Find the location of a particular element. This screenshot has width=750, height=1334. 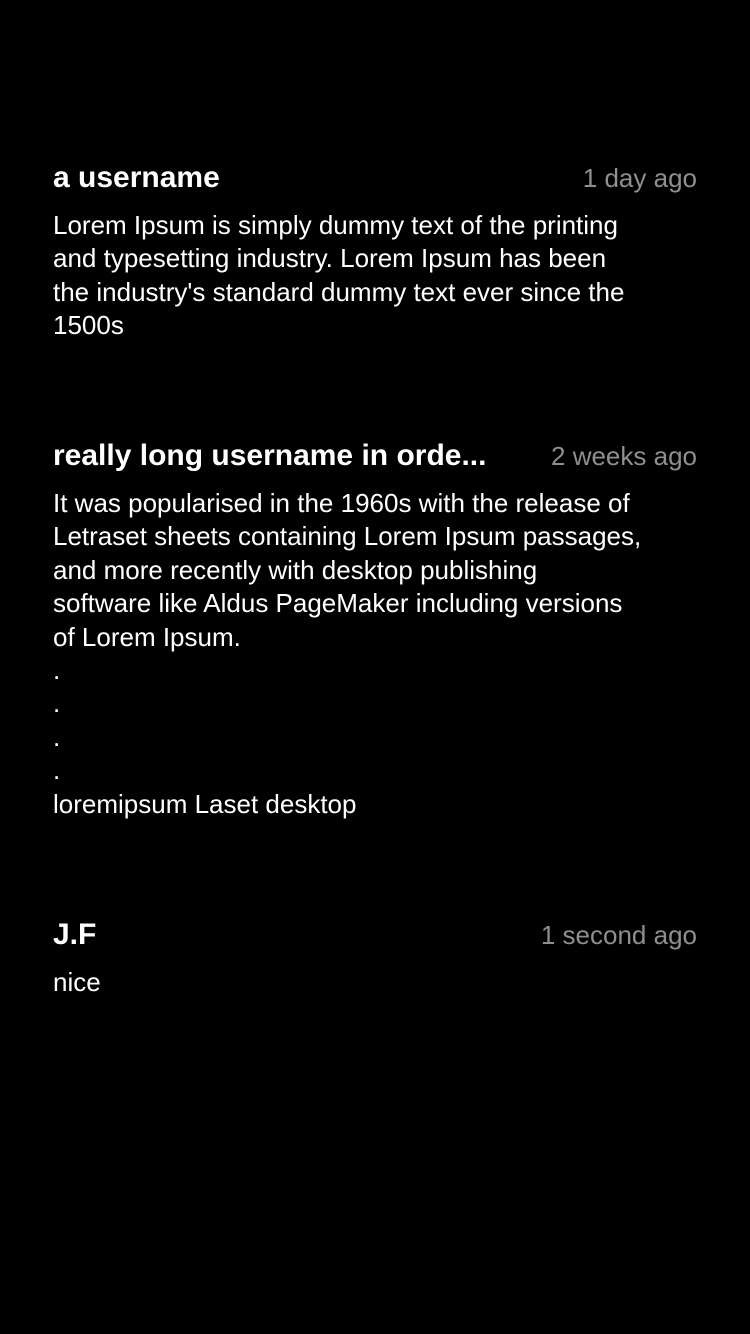

comment-body: nice is located at coordinates (375, 982).